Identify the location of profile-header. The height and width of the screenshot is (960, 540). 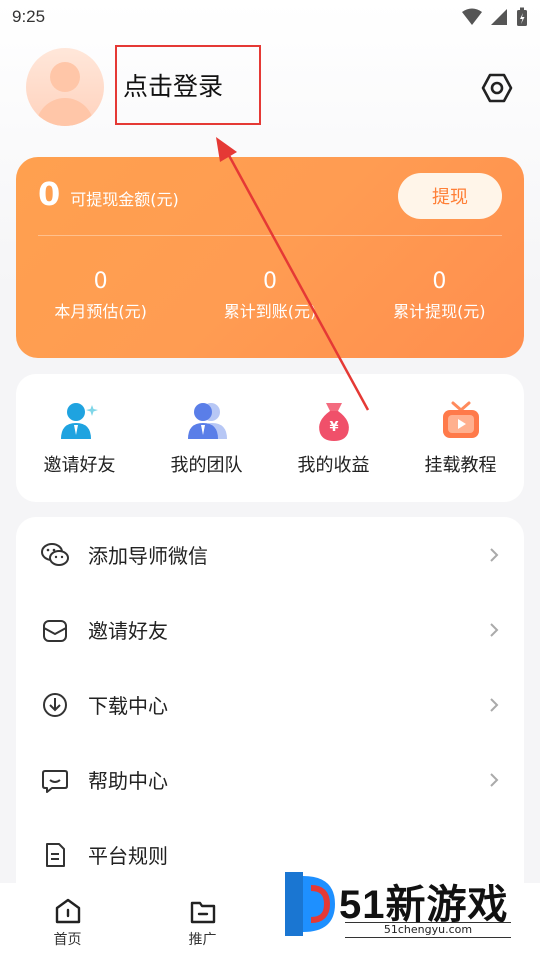
(65, 87).